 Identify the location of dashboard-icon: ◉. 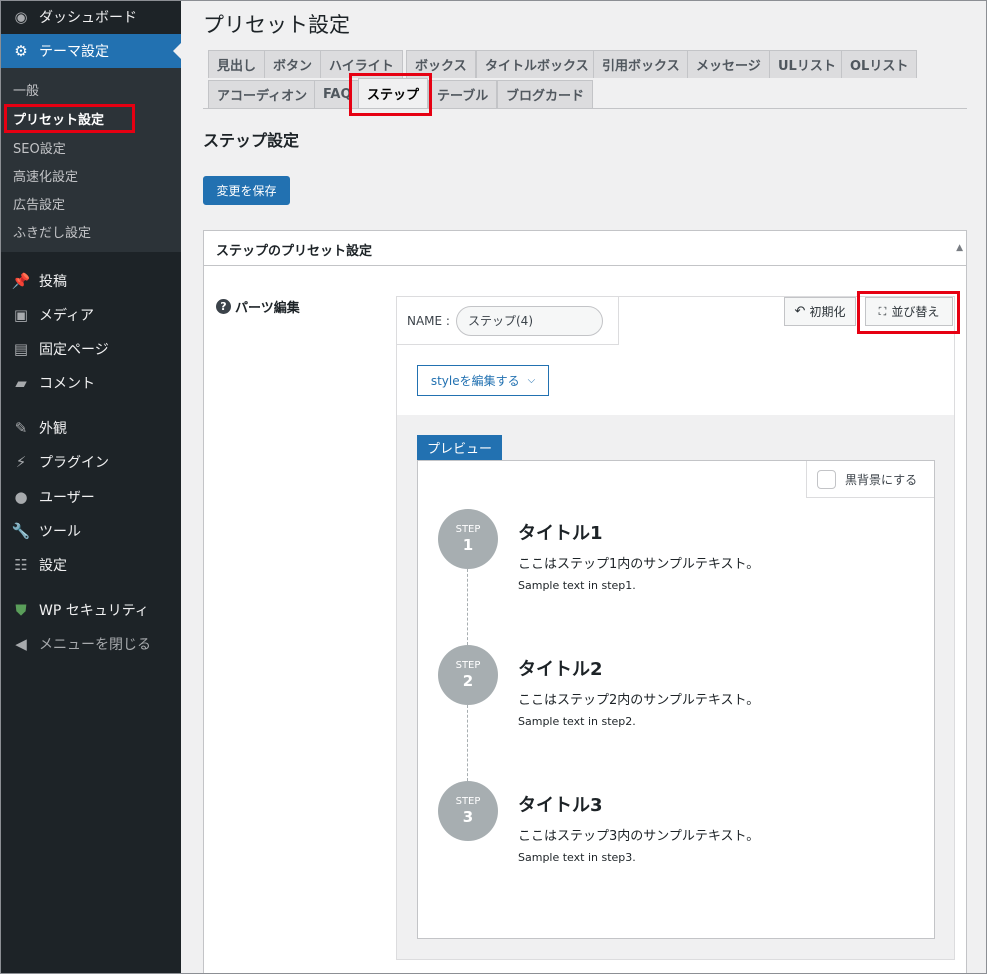
(21, 17).